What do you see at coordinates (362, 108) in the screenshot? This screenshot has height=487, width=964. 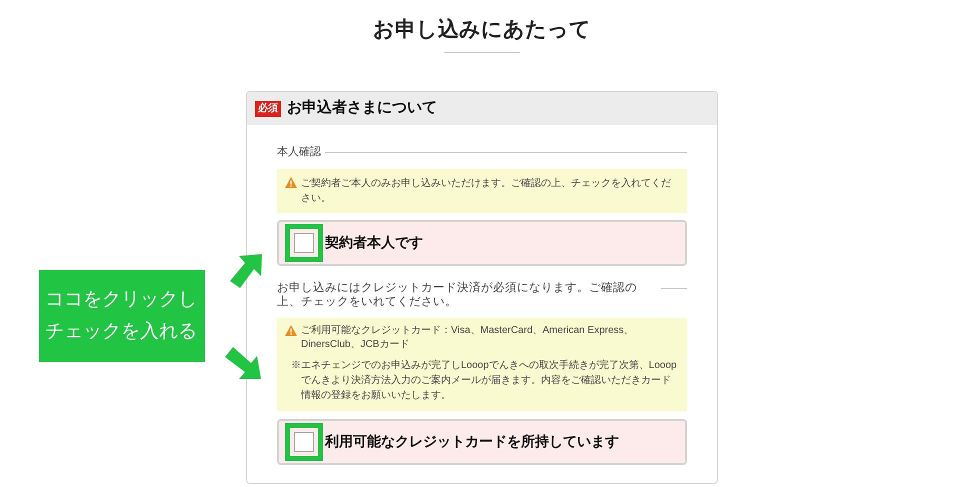 I see `section-title: お申込者さまについて` at bounding box center [362, 108].